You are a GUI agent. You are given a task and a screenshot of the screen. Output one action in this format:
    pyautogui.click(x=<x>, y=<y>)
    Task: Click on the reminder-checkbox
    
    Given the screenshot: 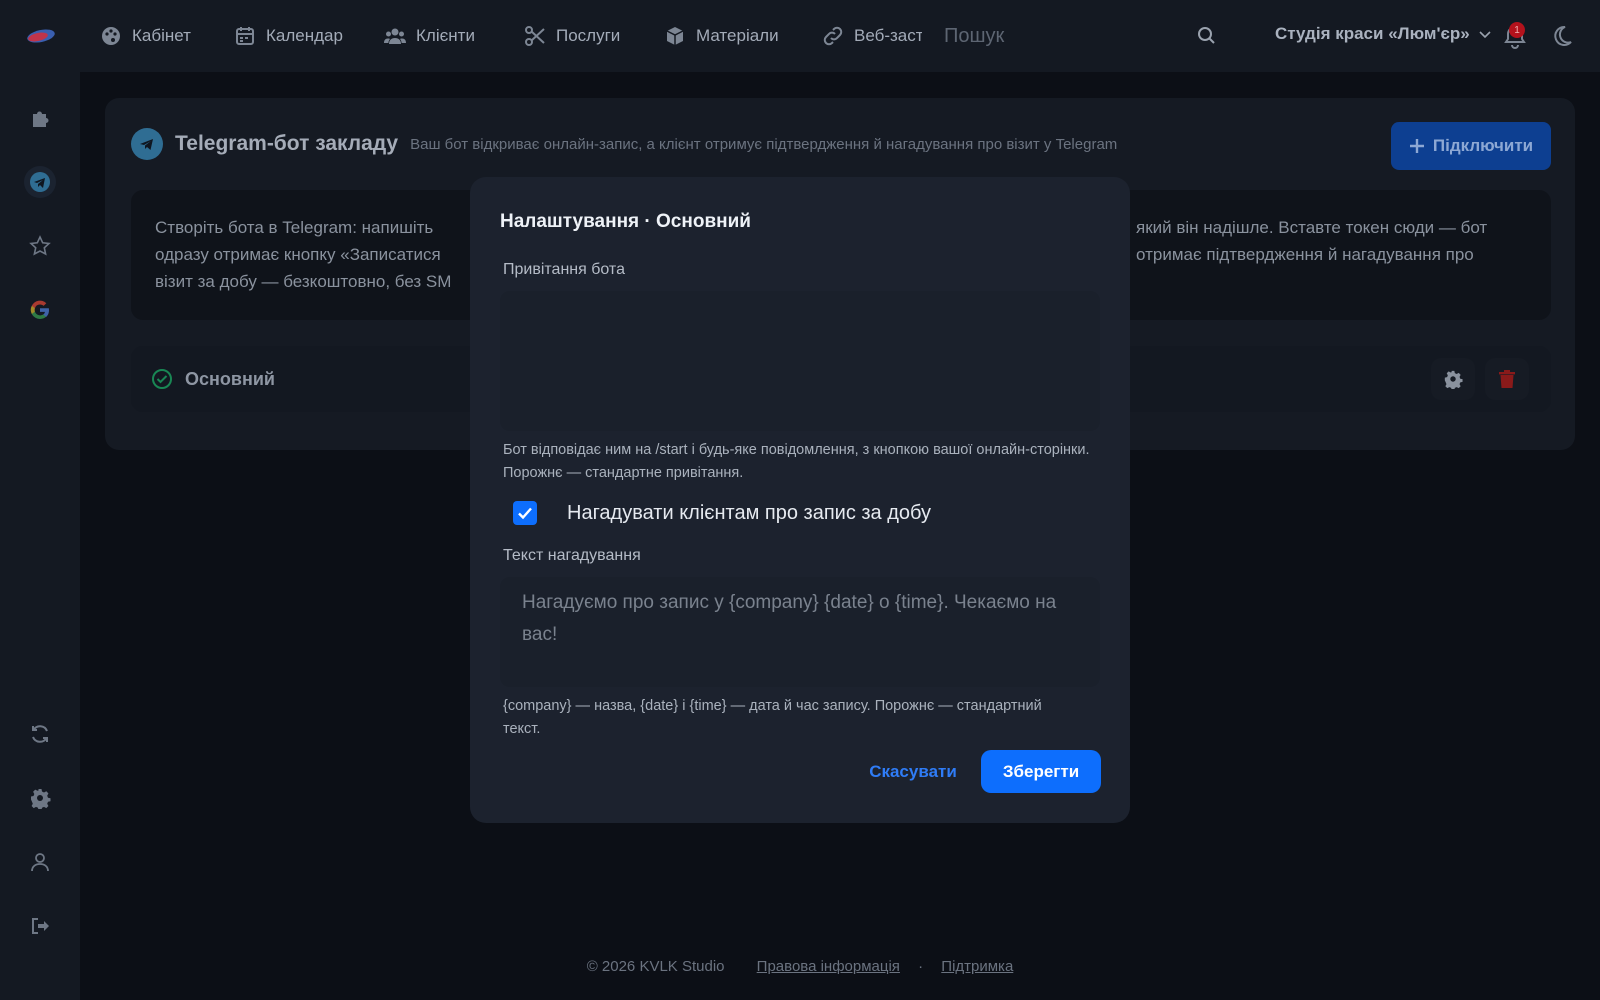 What is the action you would take?
    pyautogui.click(x=525, y=513)
    